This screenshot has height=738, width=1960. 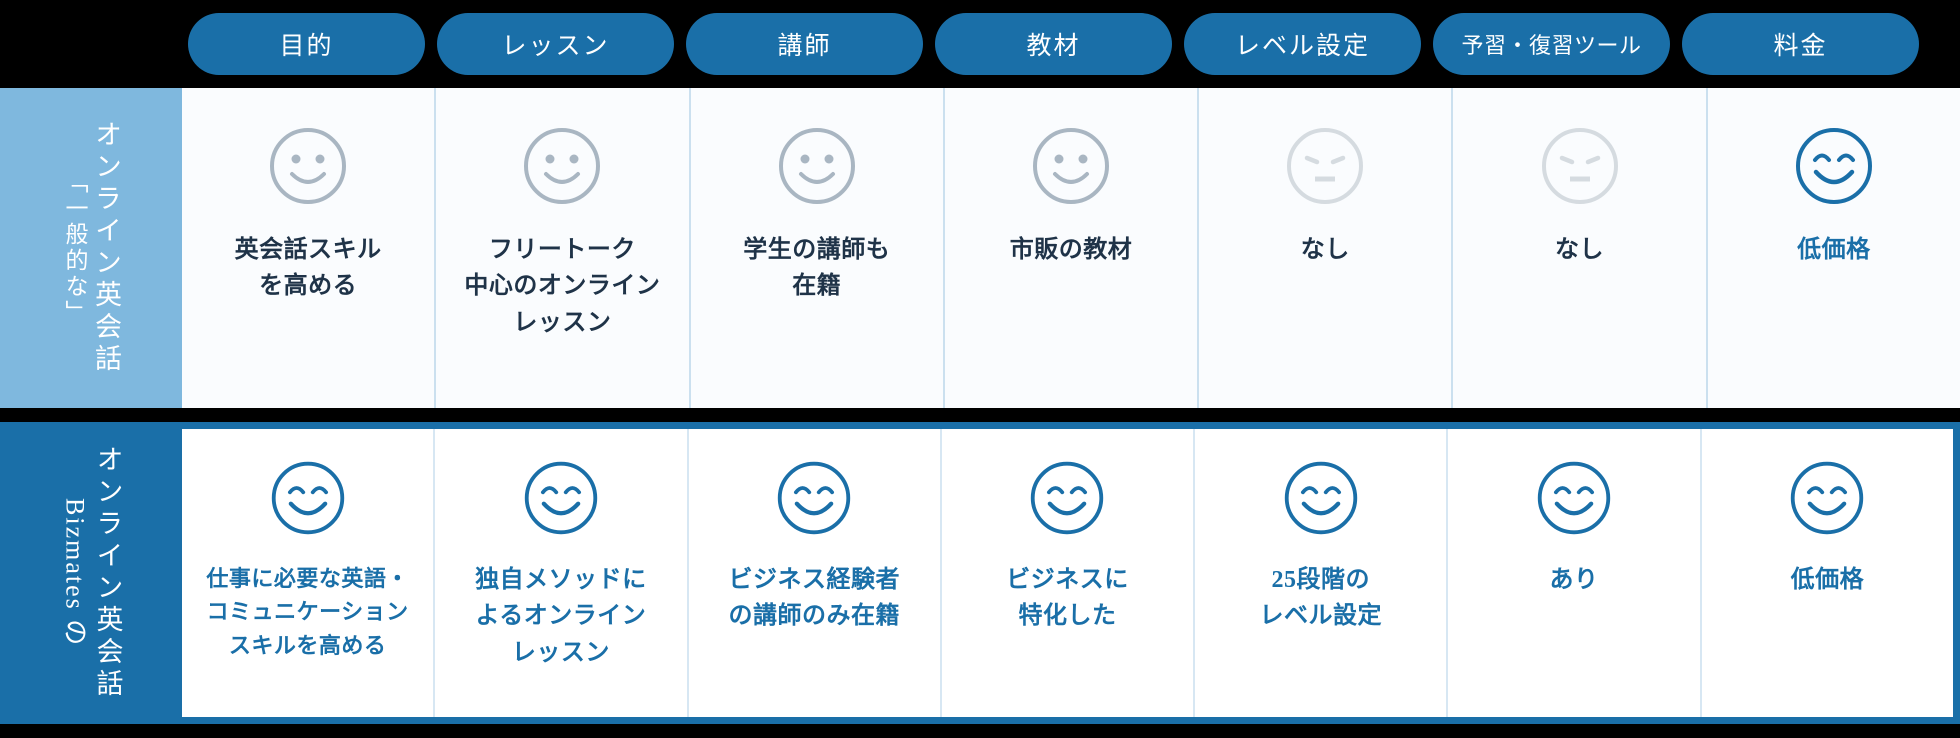 I want to click on cell-generic-purpose: 英会話スキル を高める, so click(x=308, y=248).